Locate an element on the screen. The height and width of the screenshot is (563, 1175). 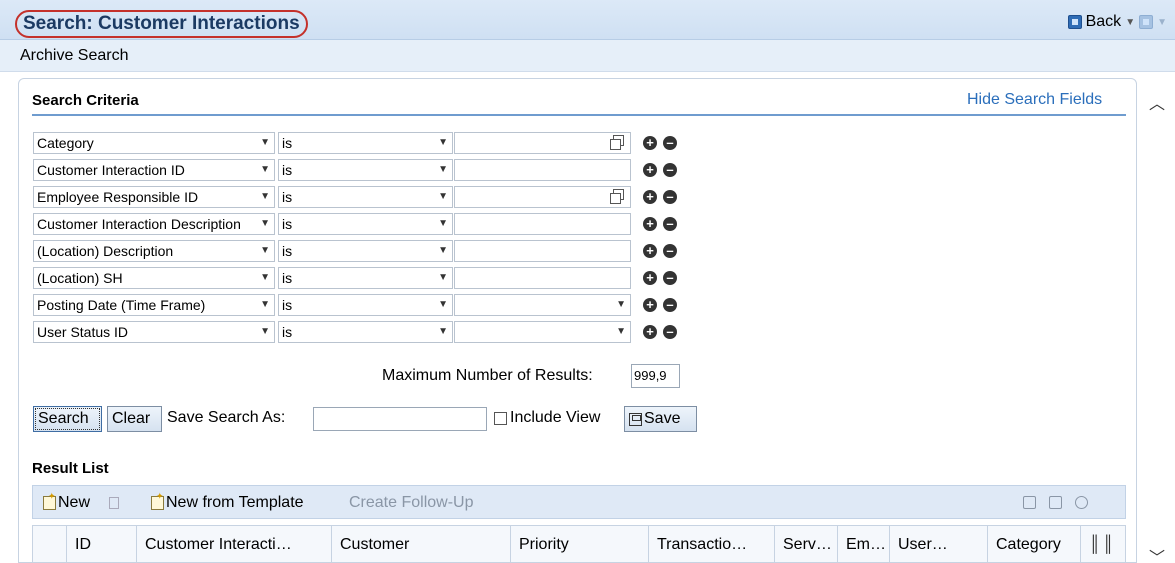
scroll-down-chevron-icon: ﹀ is located at coordinates (1157, 553).